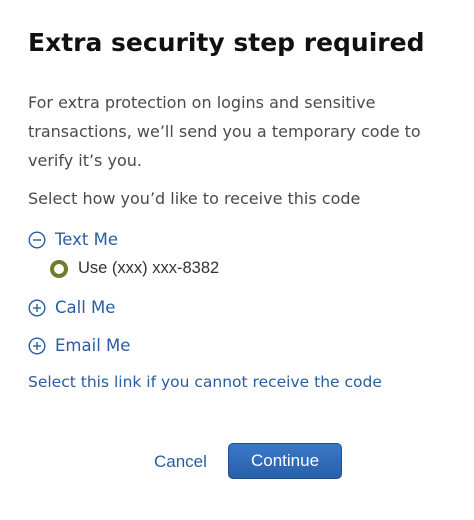  I want to click on cancel-button: Cancel, so click(180, 462).